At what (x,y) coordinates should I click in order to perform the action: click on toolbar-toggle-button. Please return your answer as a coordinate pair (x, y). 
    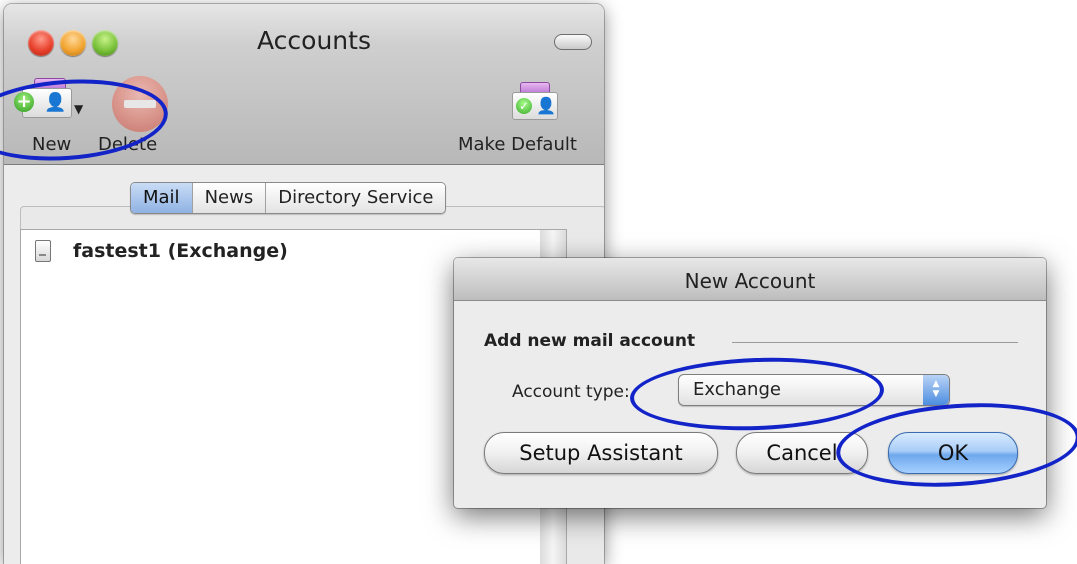
    Looking at the image, I should click on (573, 42).